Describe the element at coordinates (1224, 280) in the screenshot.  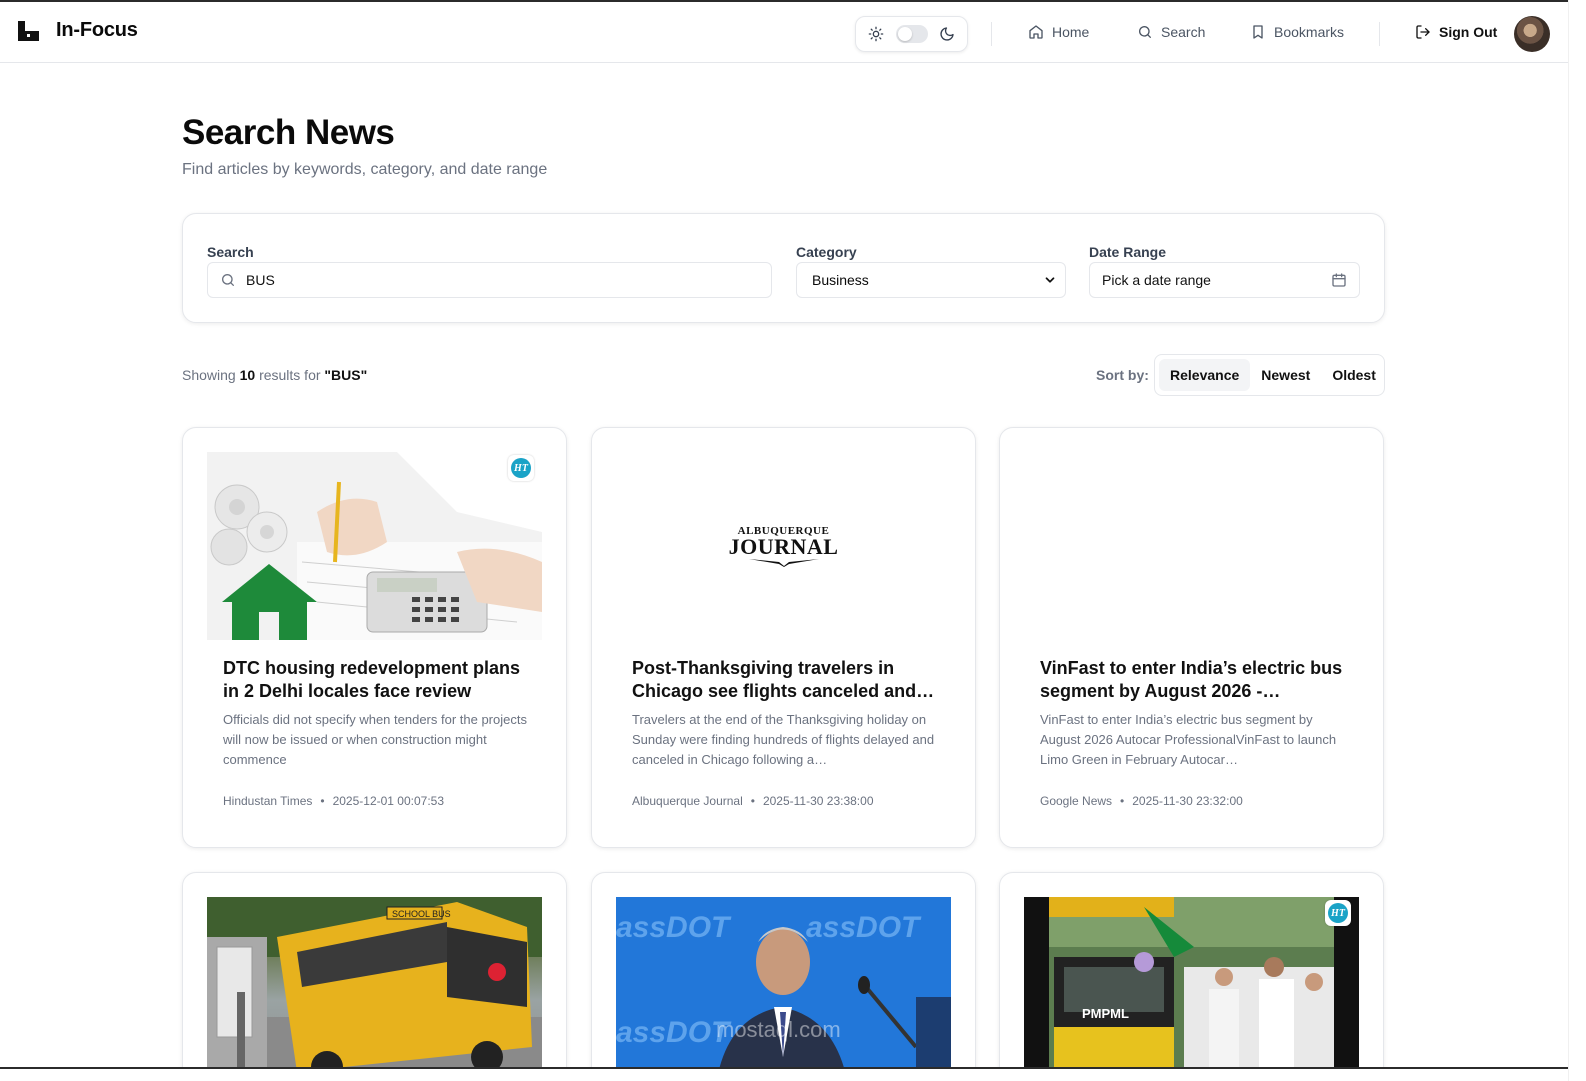
I see `date-range-picker: Pick a date range` at that location.